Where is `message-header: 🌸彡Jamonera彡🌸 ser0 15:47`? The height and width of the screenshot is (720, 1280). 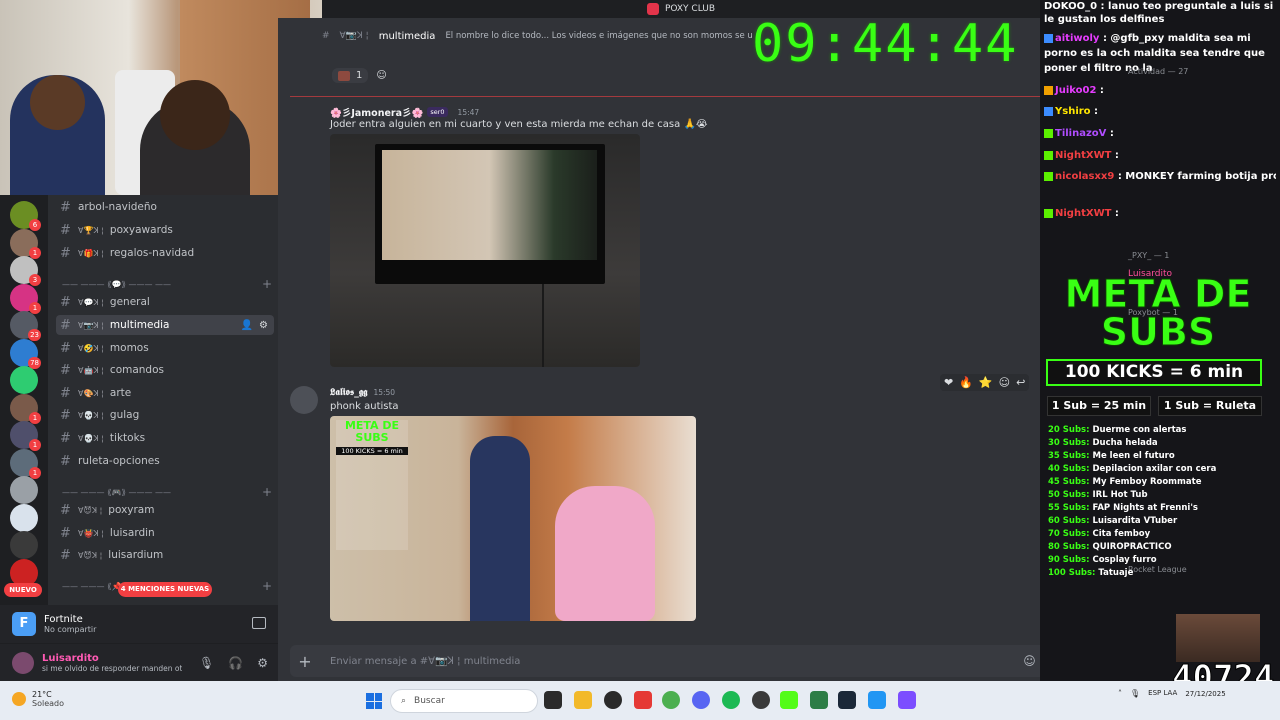 message-header: 🌸彡Jamonera彡🌸 ser0 15:47 is located at coordinates (404, 112).